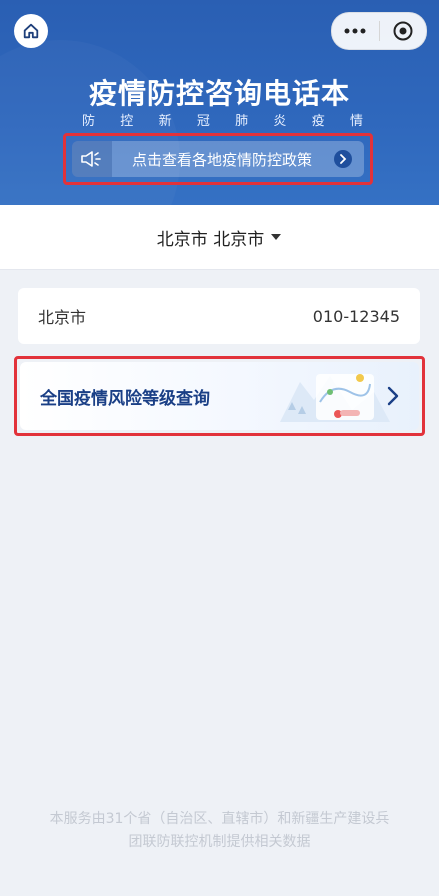 The width and height of the screenshot is (439, 896). Describe the element at coordinates (62, 317) in the screenshot. I see `phone-city: 北京市` at that location.